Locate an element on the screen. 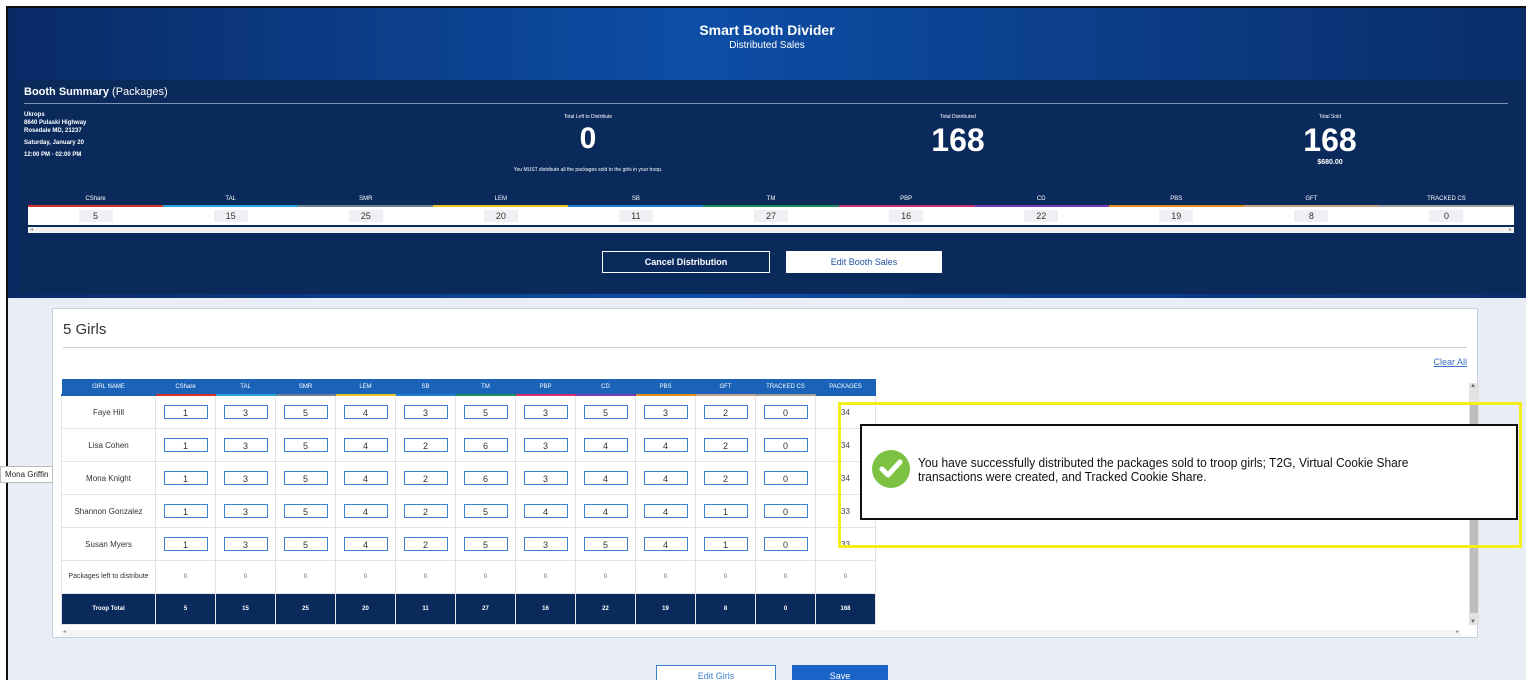 The image size is (1526, 680). summary-scrollbar: ◂ ▸ is located at coordinates (771, 230).